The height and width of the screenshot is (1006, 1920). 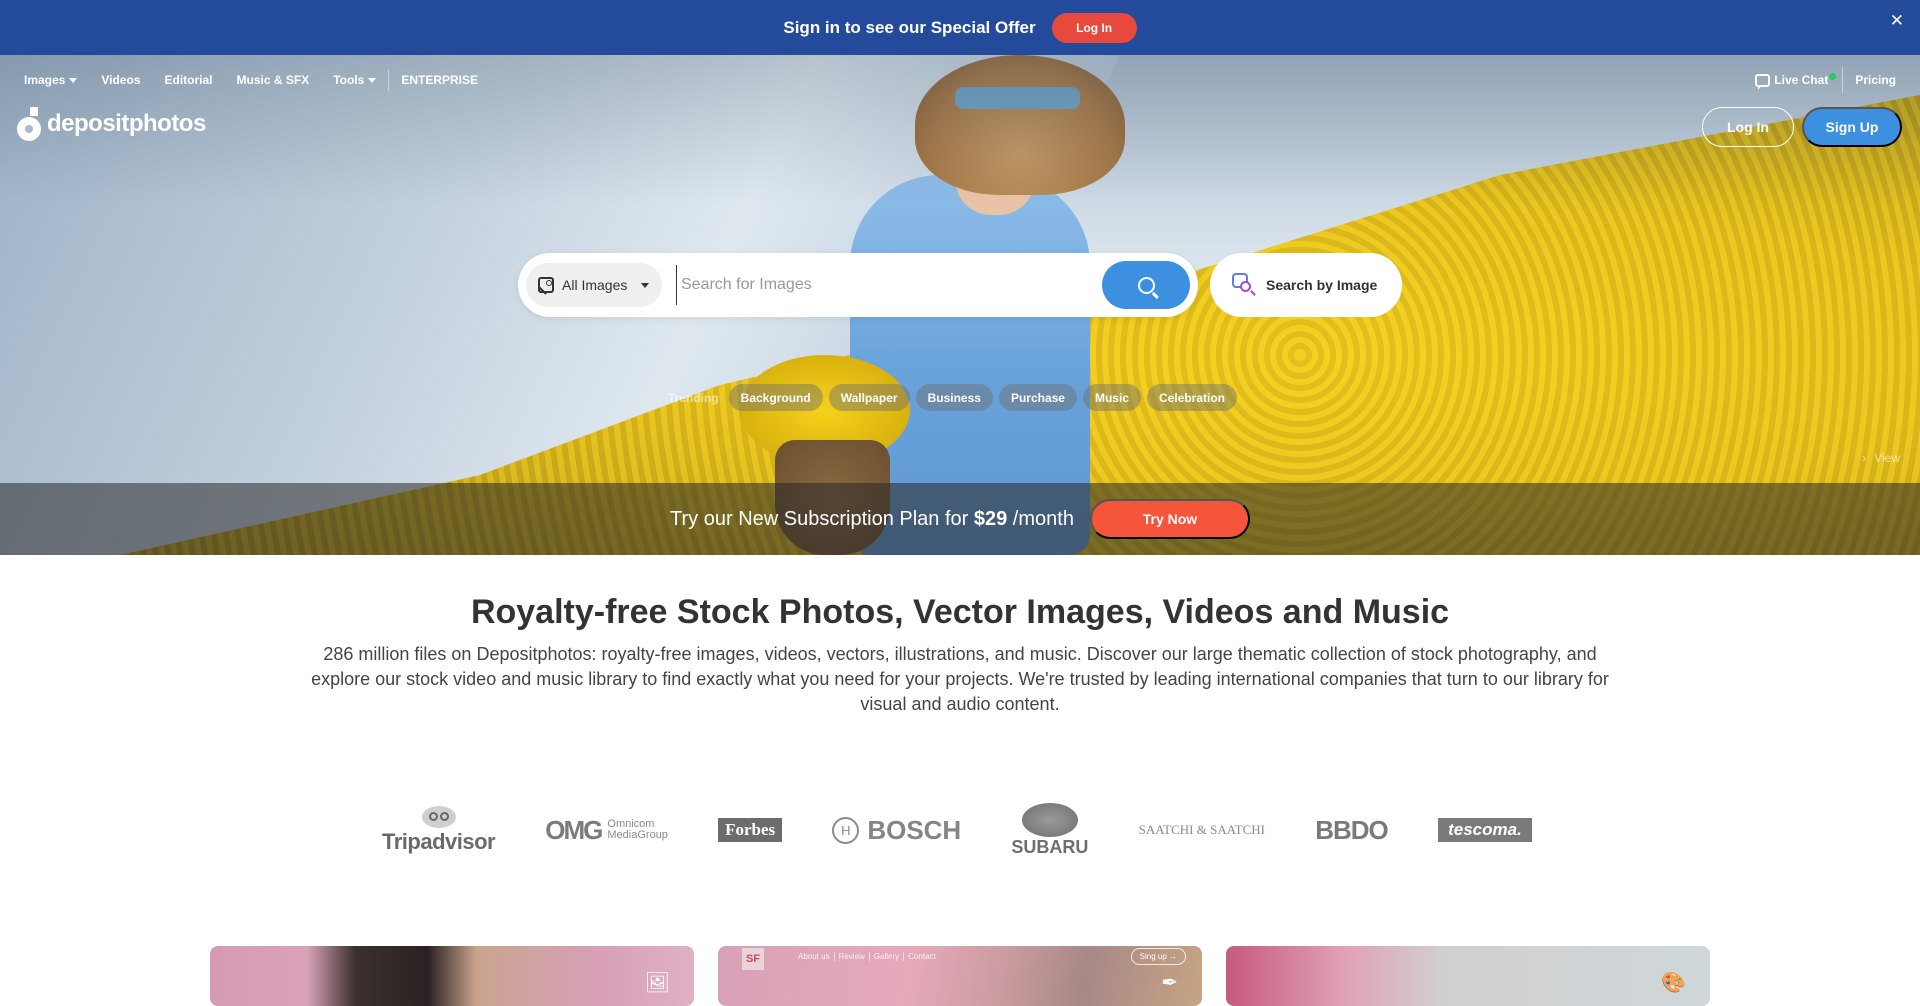 What do you see at coordinates (990, 518) in the screenshot?
I see `subscription-price: $29` at bounding box center [990, 518].